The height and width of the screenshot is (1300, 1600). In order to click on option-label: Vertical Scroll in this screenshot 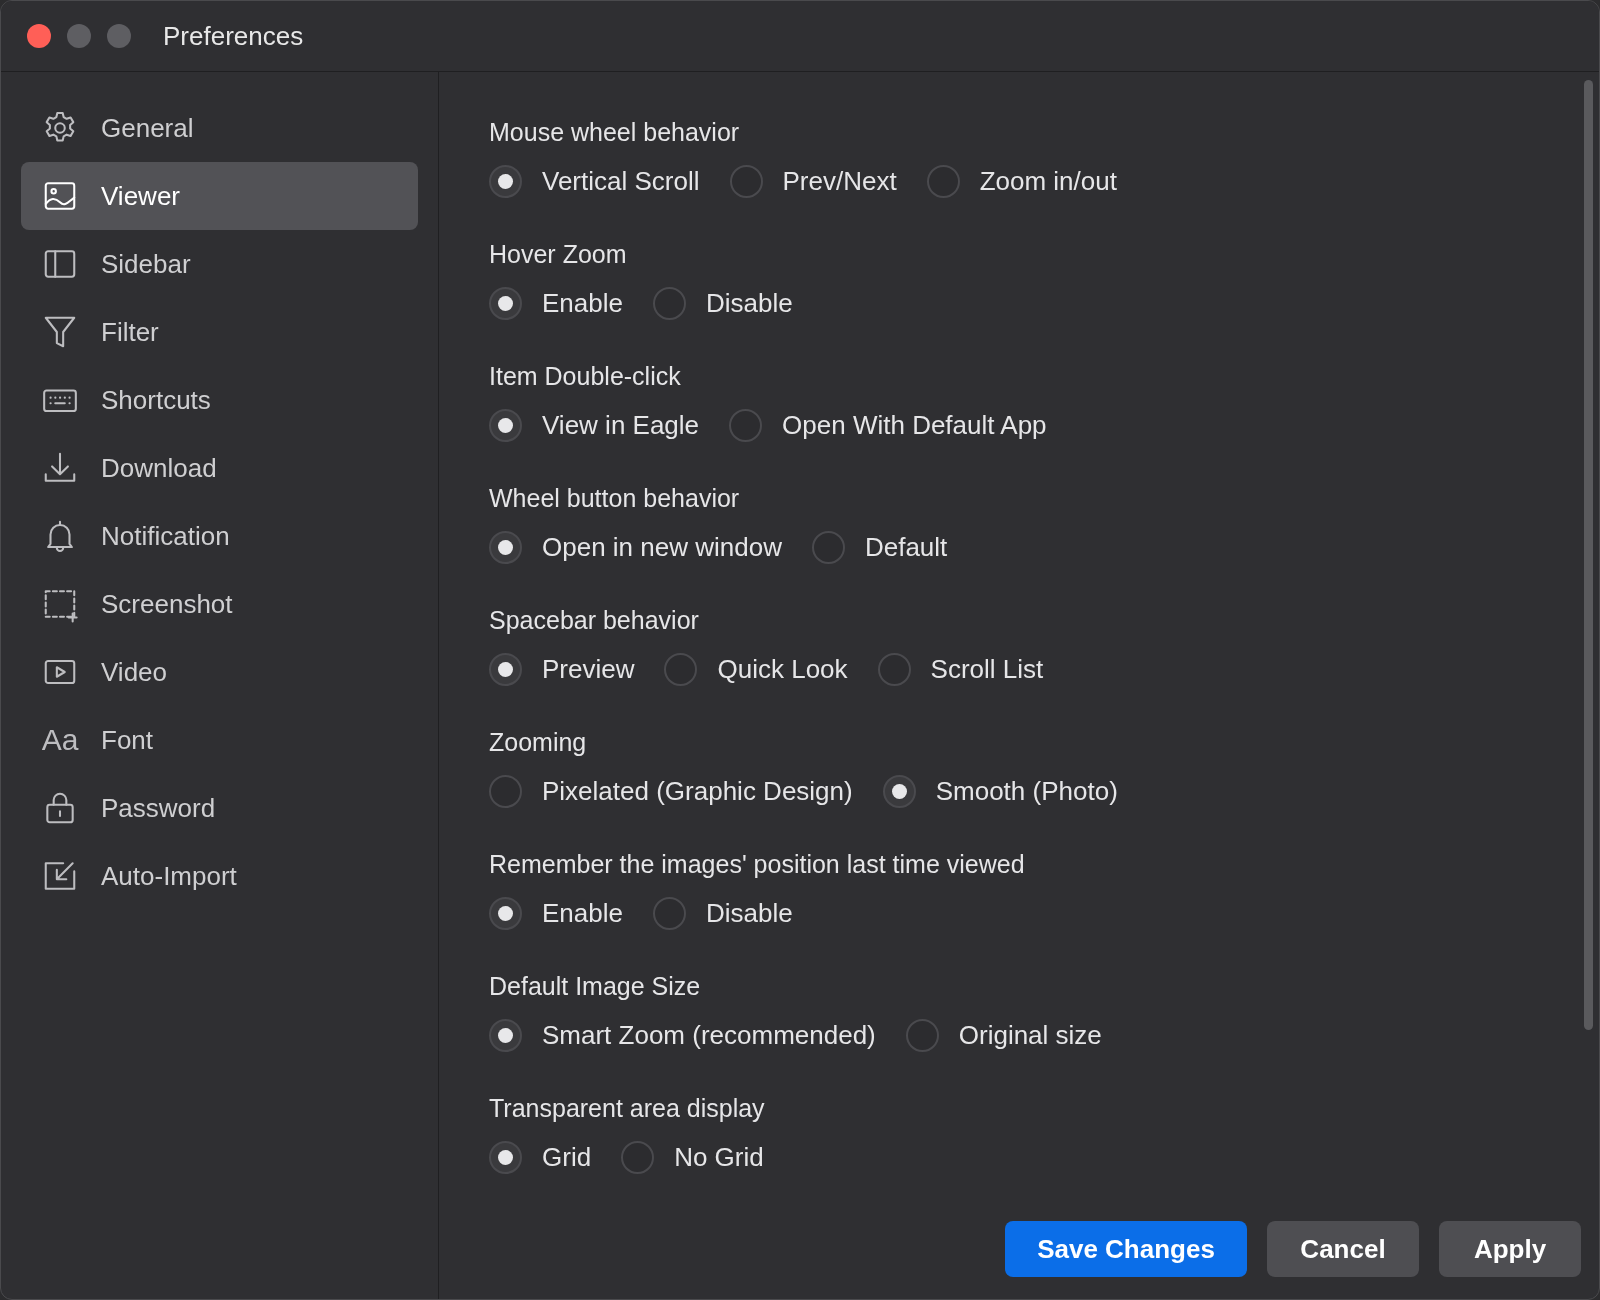, I will do `click(621, 181)`.